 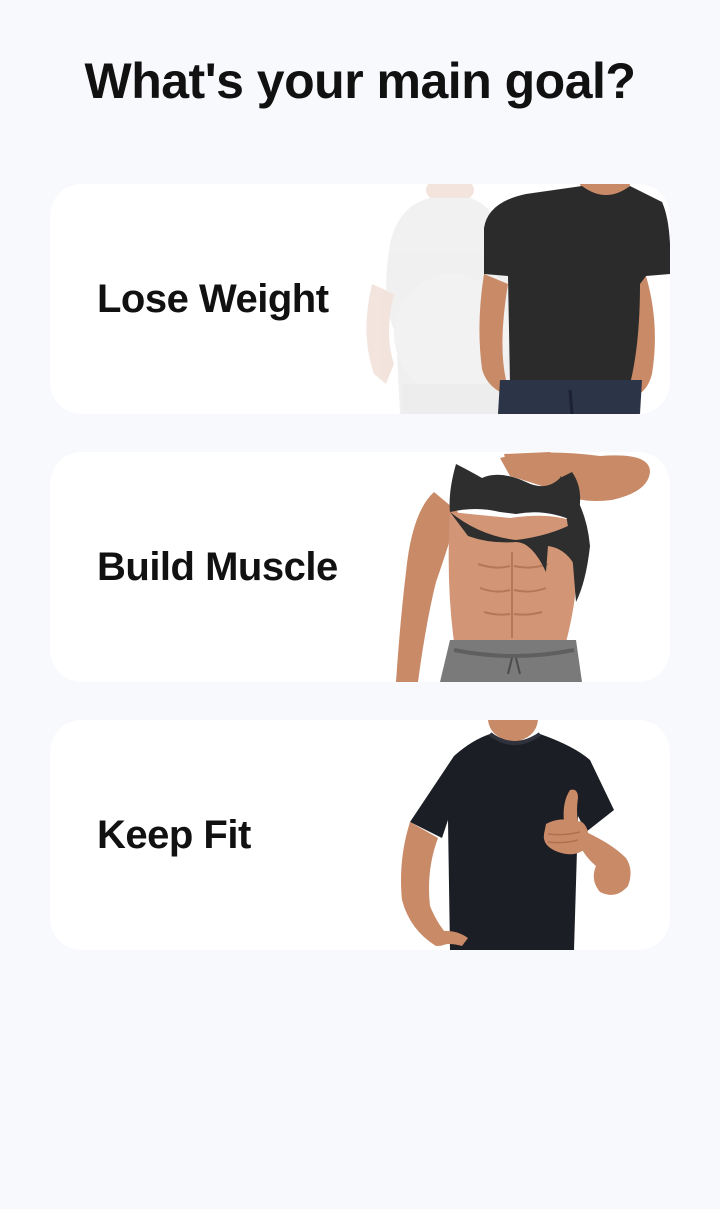 What do you see at coordinates (360, 81) in the screenshot?
I see `page-title: What's your main goal?` at bounding box center [360, 81].